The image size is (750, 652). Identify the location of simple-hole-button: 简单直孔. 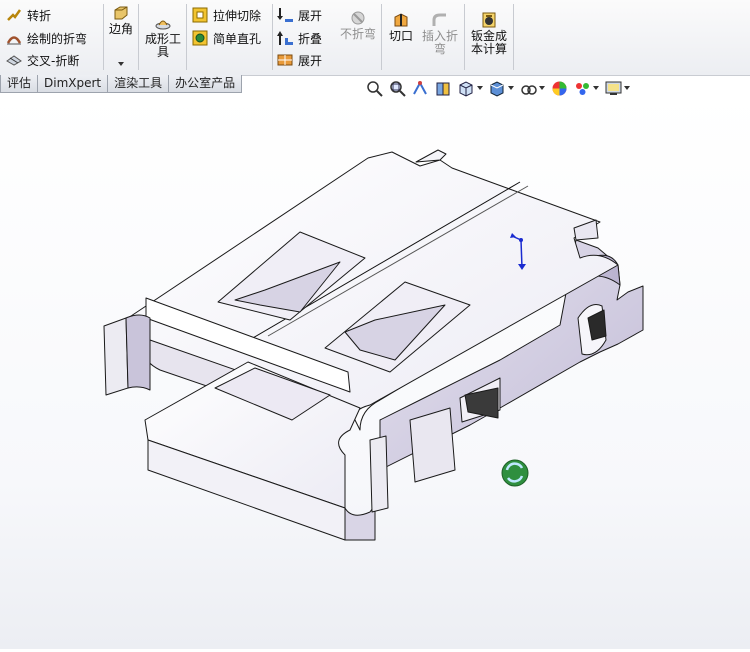
(226, 38).